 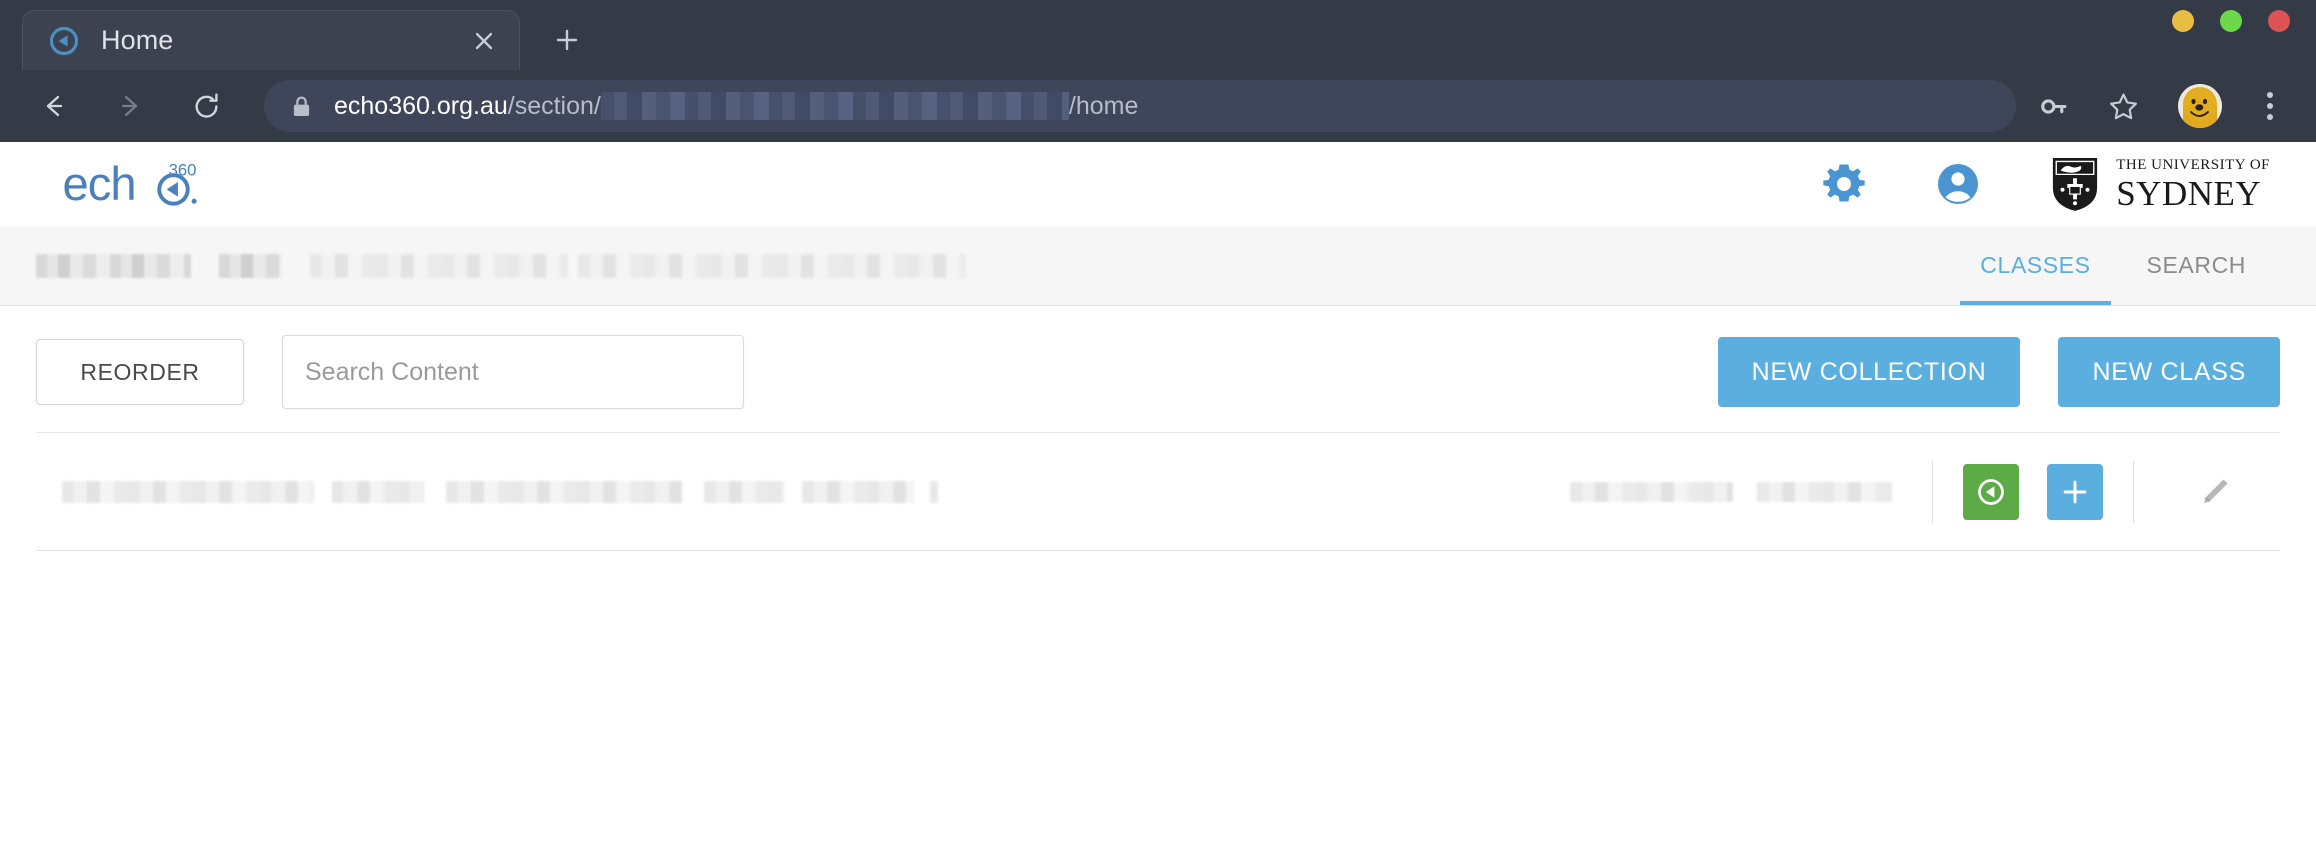 I want to click on close-icon, so click(x=484, y=41).